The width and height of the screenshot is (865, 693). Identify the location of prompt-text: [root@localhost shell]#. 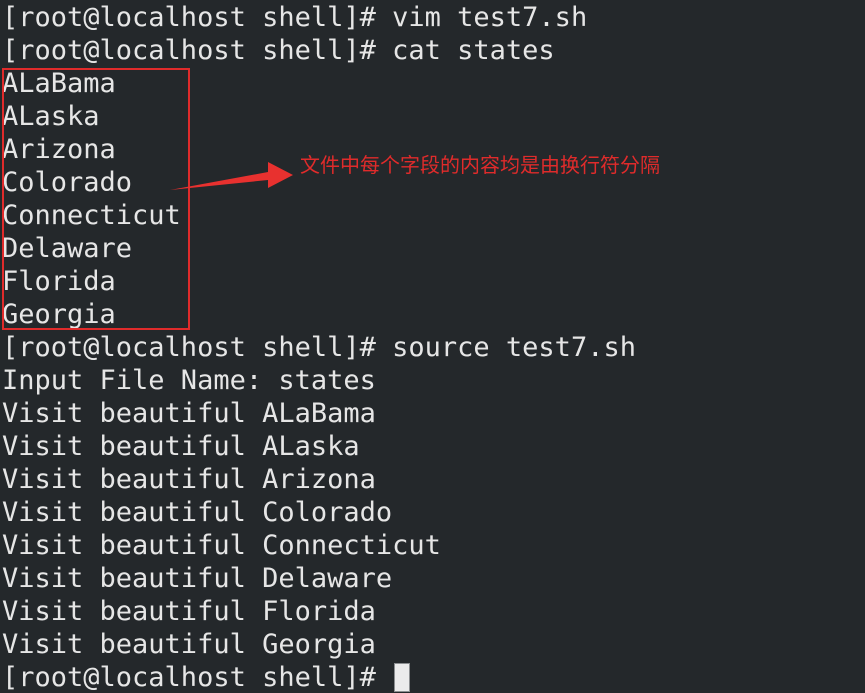
(197, 677).